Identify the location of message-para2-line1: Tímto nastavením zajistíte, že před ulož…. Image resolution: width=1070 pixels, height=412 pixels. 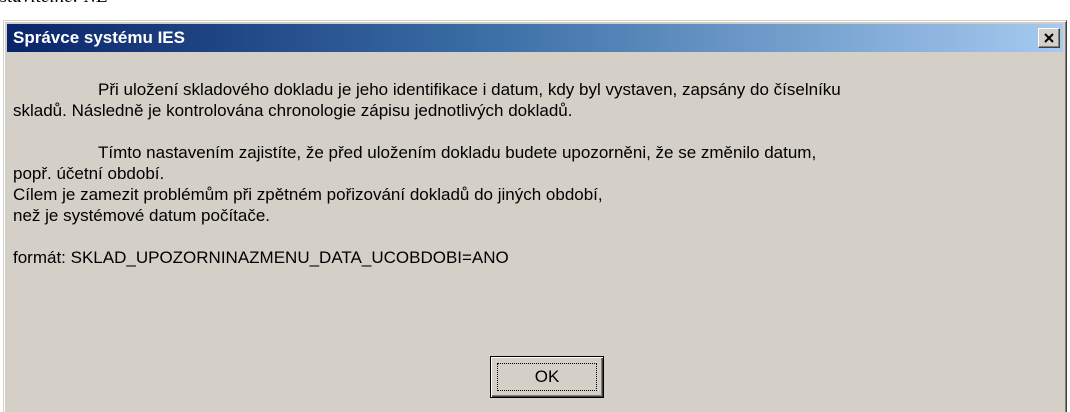
(457, 152).